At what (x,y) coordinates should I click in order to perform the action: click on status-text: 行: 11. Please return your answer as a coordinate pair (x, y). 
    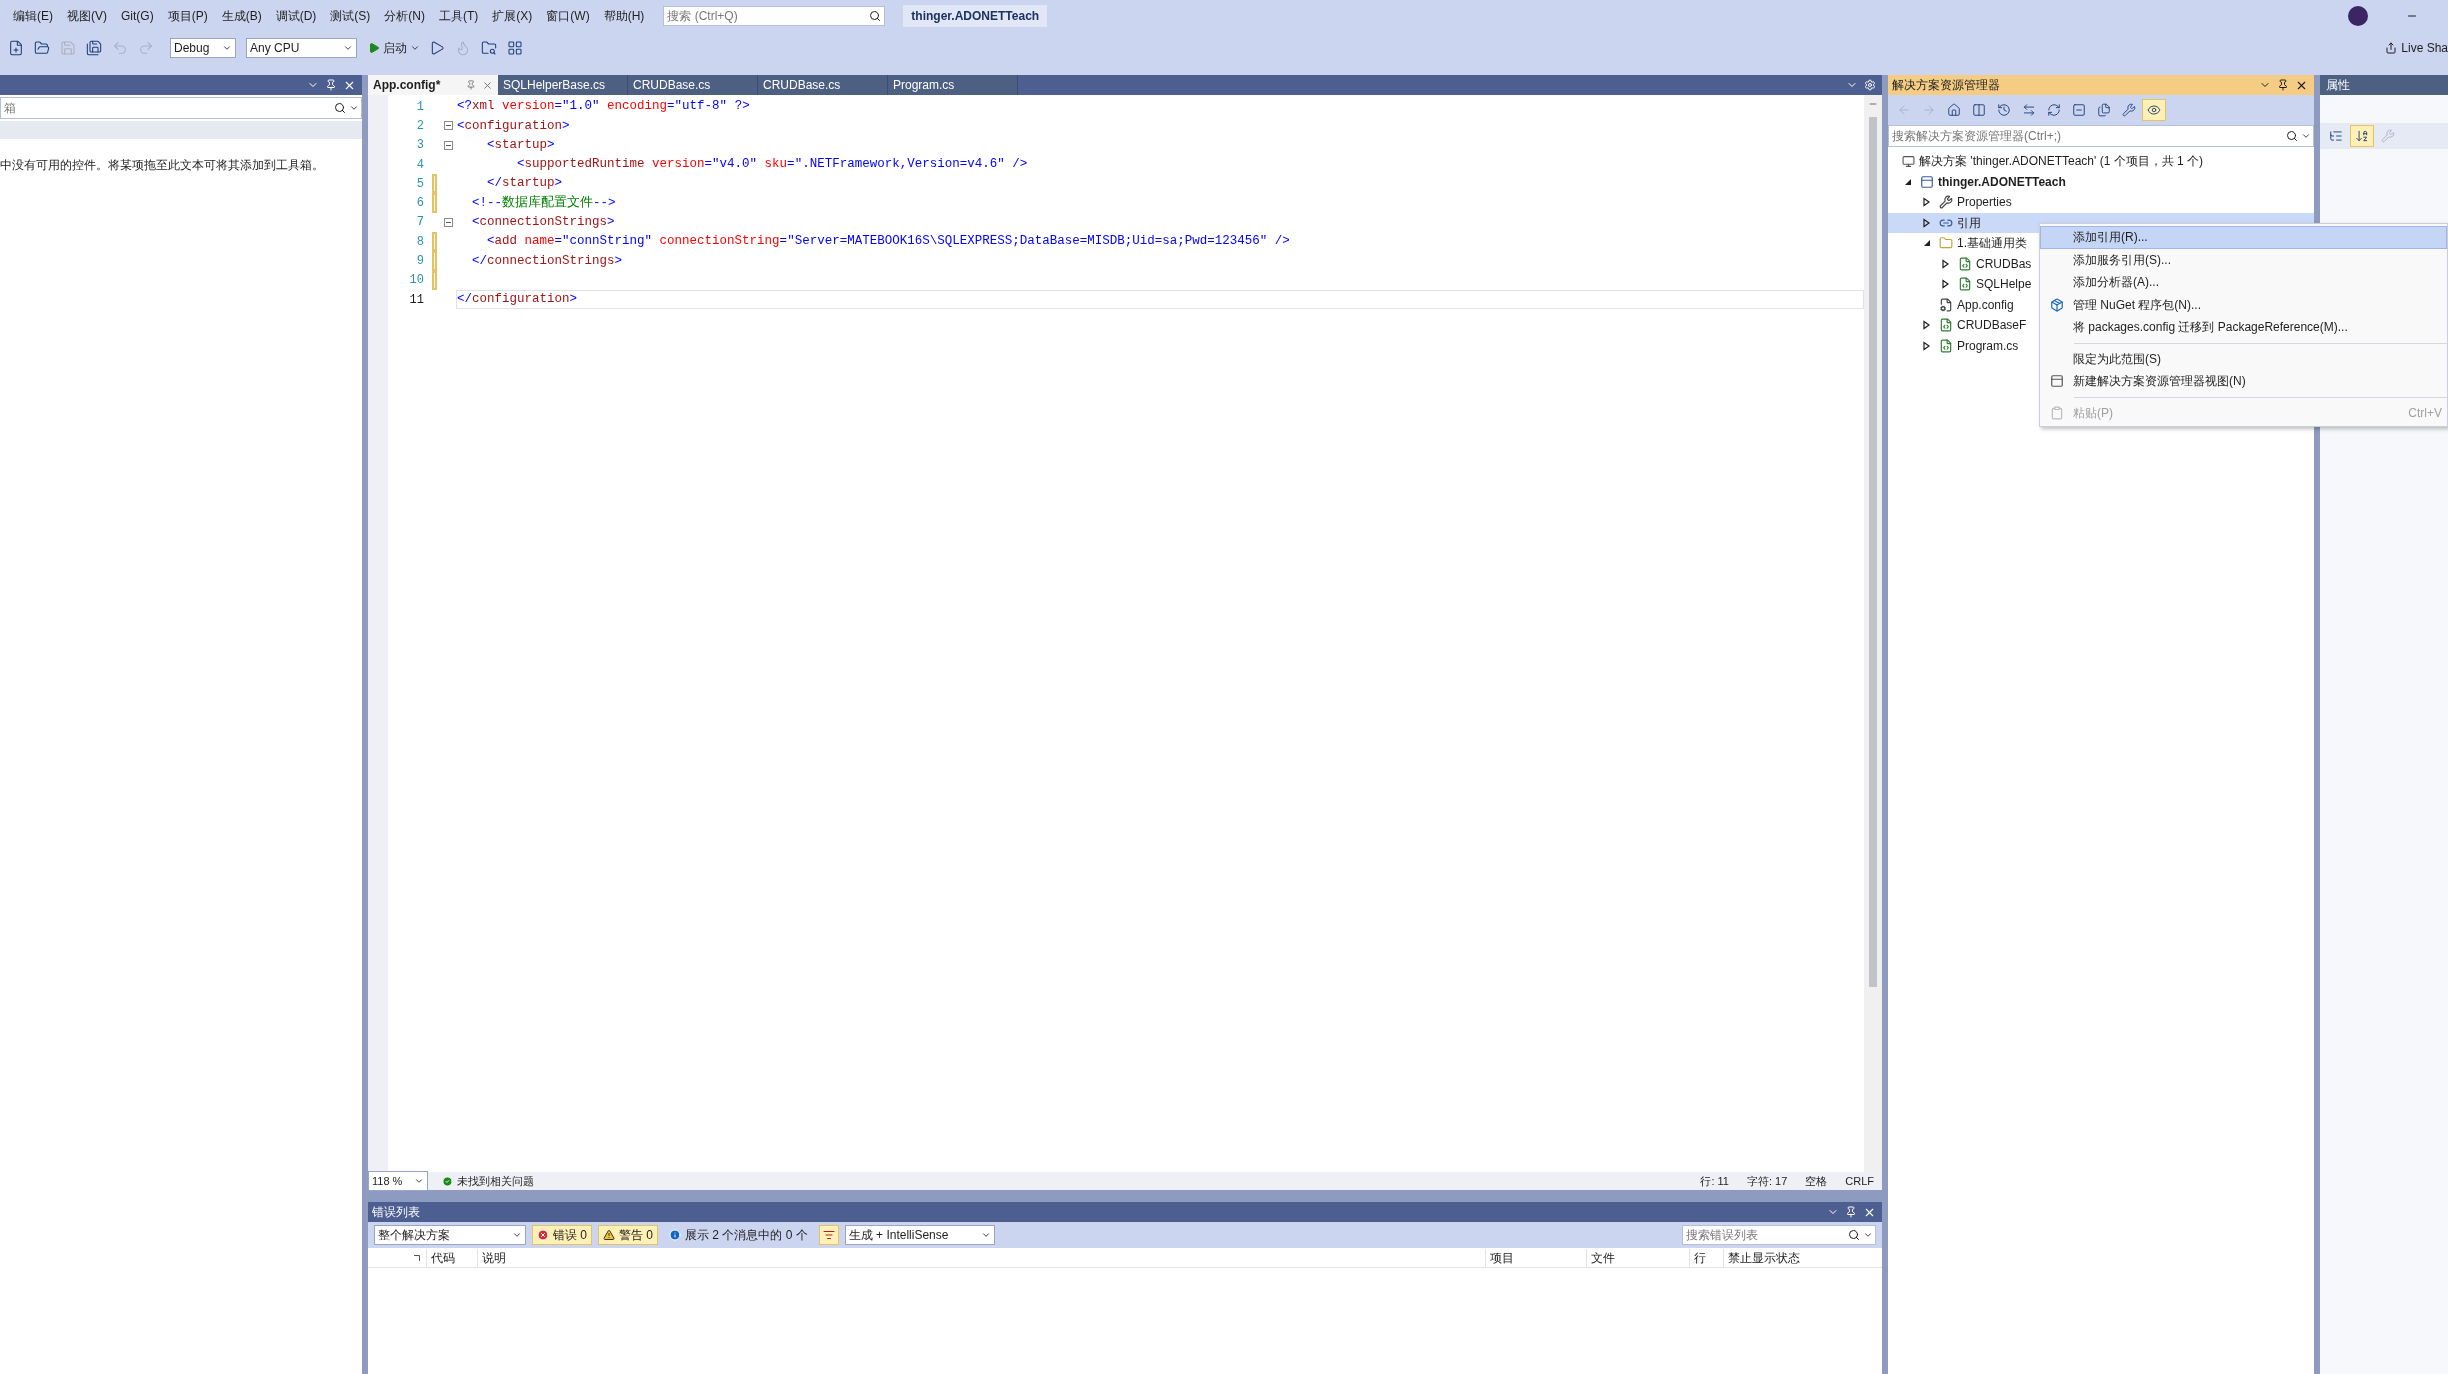
    Looking at the image, I should click on (1714, 1181).